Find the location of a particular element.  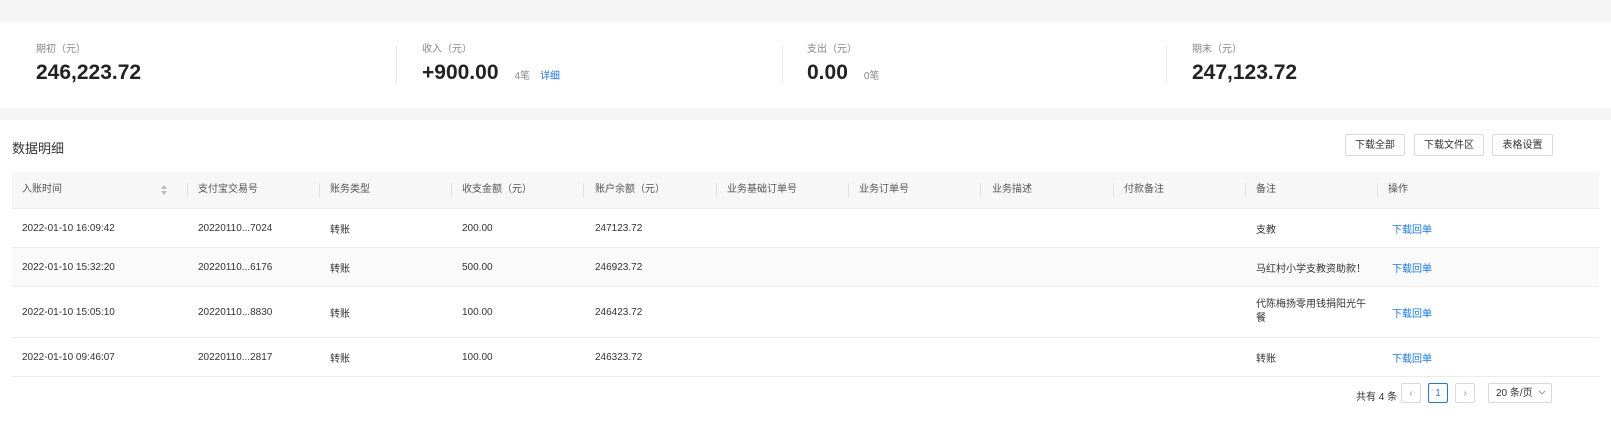

page-size-select: 20 条/页 is located at coordinates (1520, 393).